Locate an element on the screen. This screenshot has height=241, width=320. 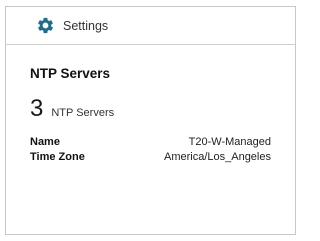
ntp-count-label: NTP Servers is located at coordinates (83, 113).